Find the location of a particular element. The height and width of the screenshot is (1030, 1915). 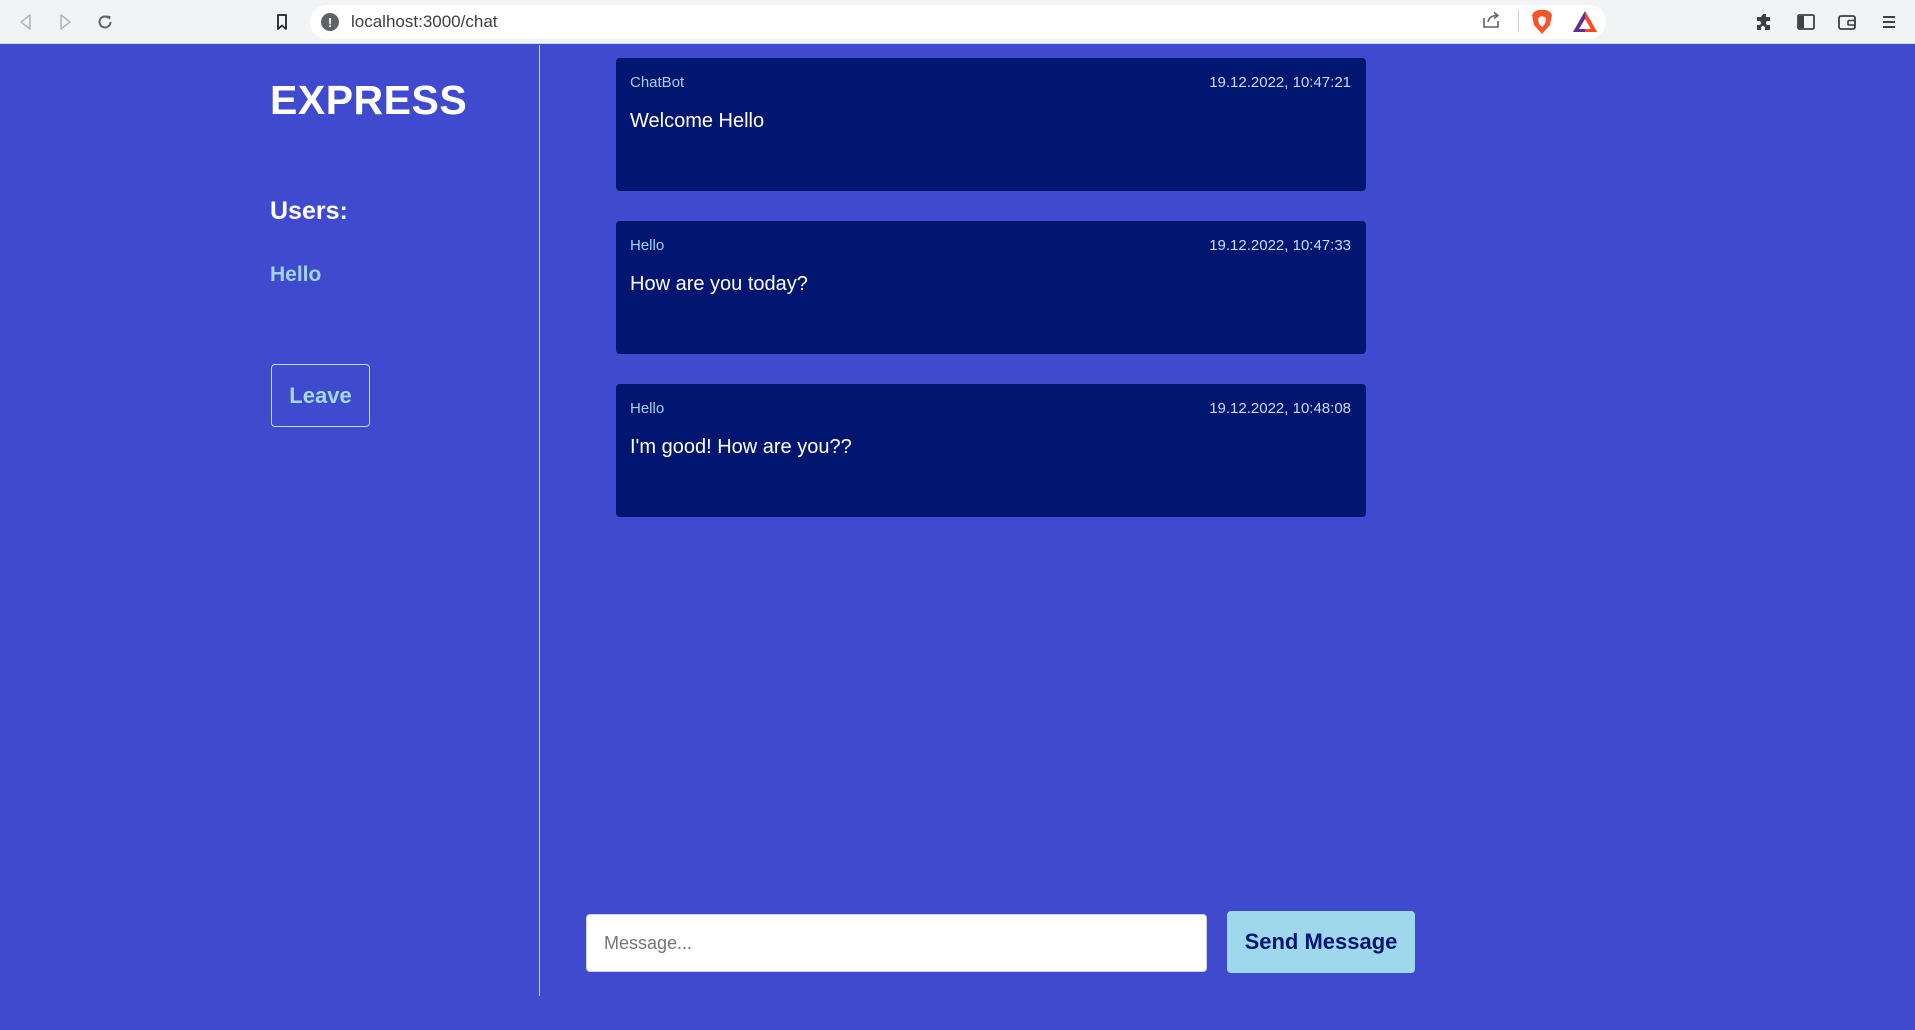

address-bar: ! localhost:3000/chat is located at coordinates (958, 22).